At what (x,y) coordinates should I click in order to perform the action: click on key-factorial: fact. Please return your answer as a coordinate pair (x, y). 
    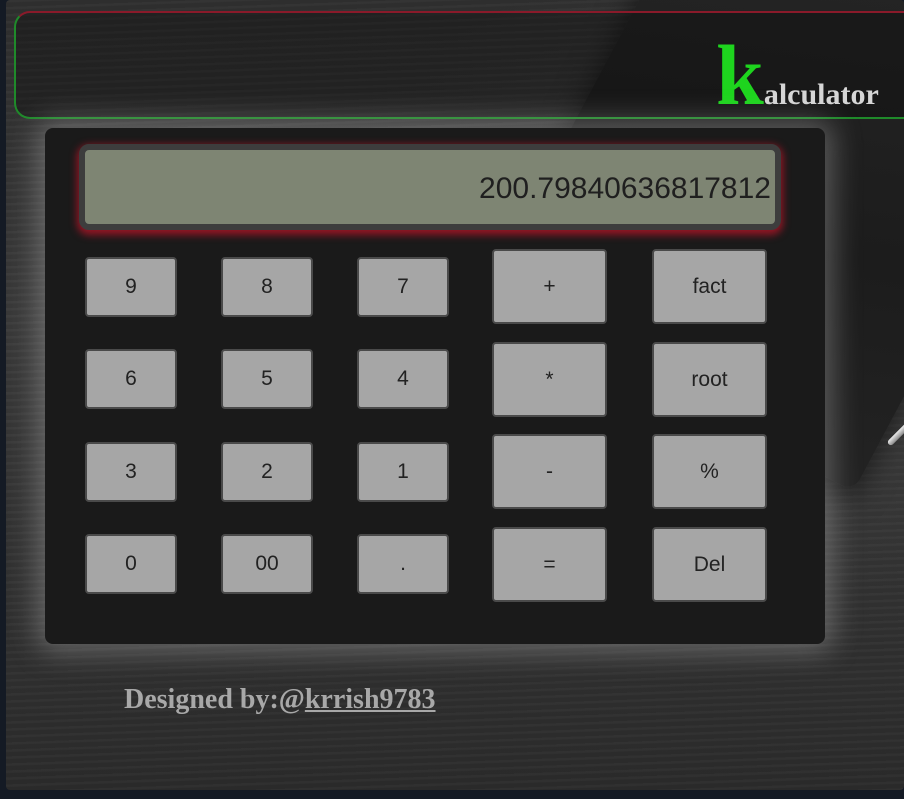
    Looking at the image, I should click on (709, 286).